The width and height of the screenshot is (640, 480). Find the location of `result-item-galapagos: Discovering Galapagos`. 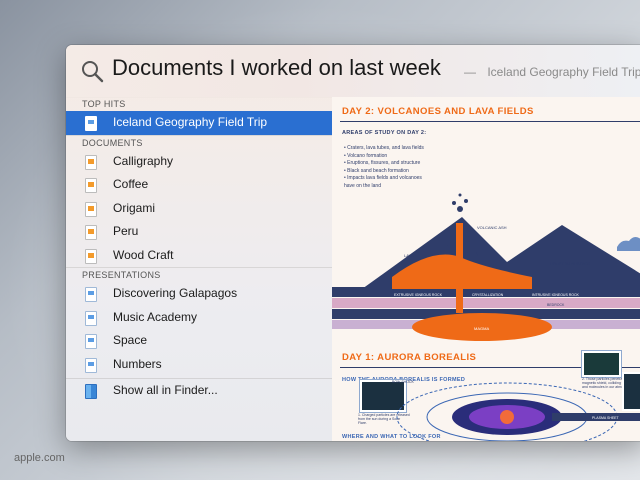

result-item-galapagos: Discovering Galapagos is located at coordinates (199, 294).